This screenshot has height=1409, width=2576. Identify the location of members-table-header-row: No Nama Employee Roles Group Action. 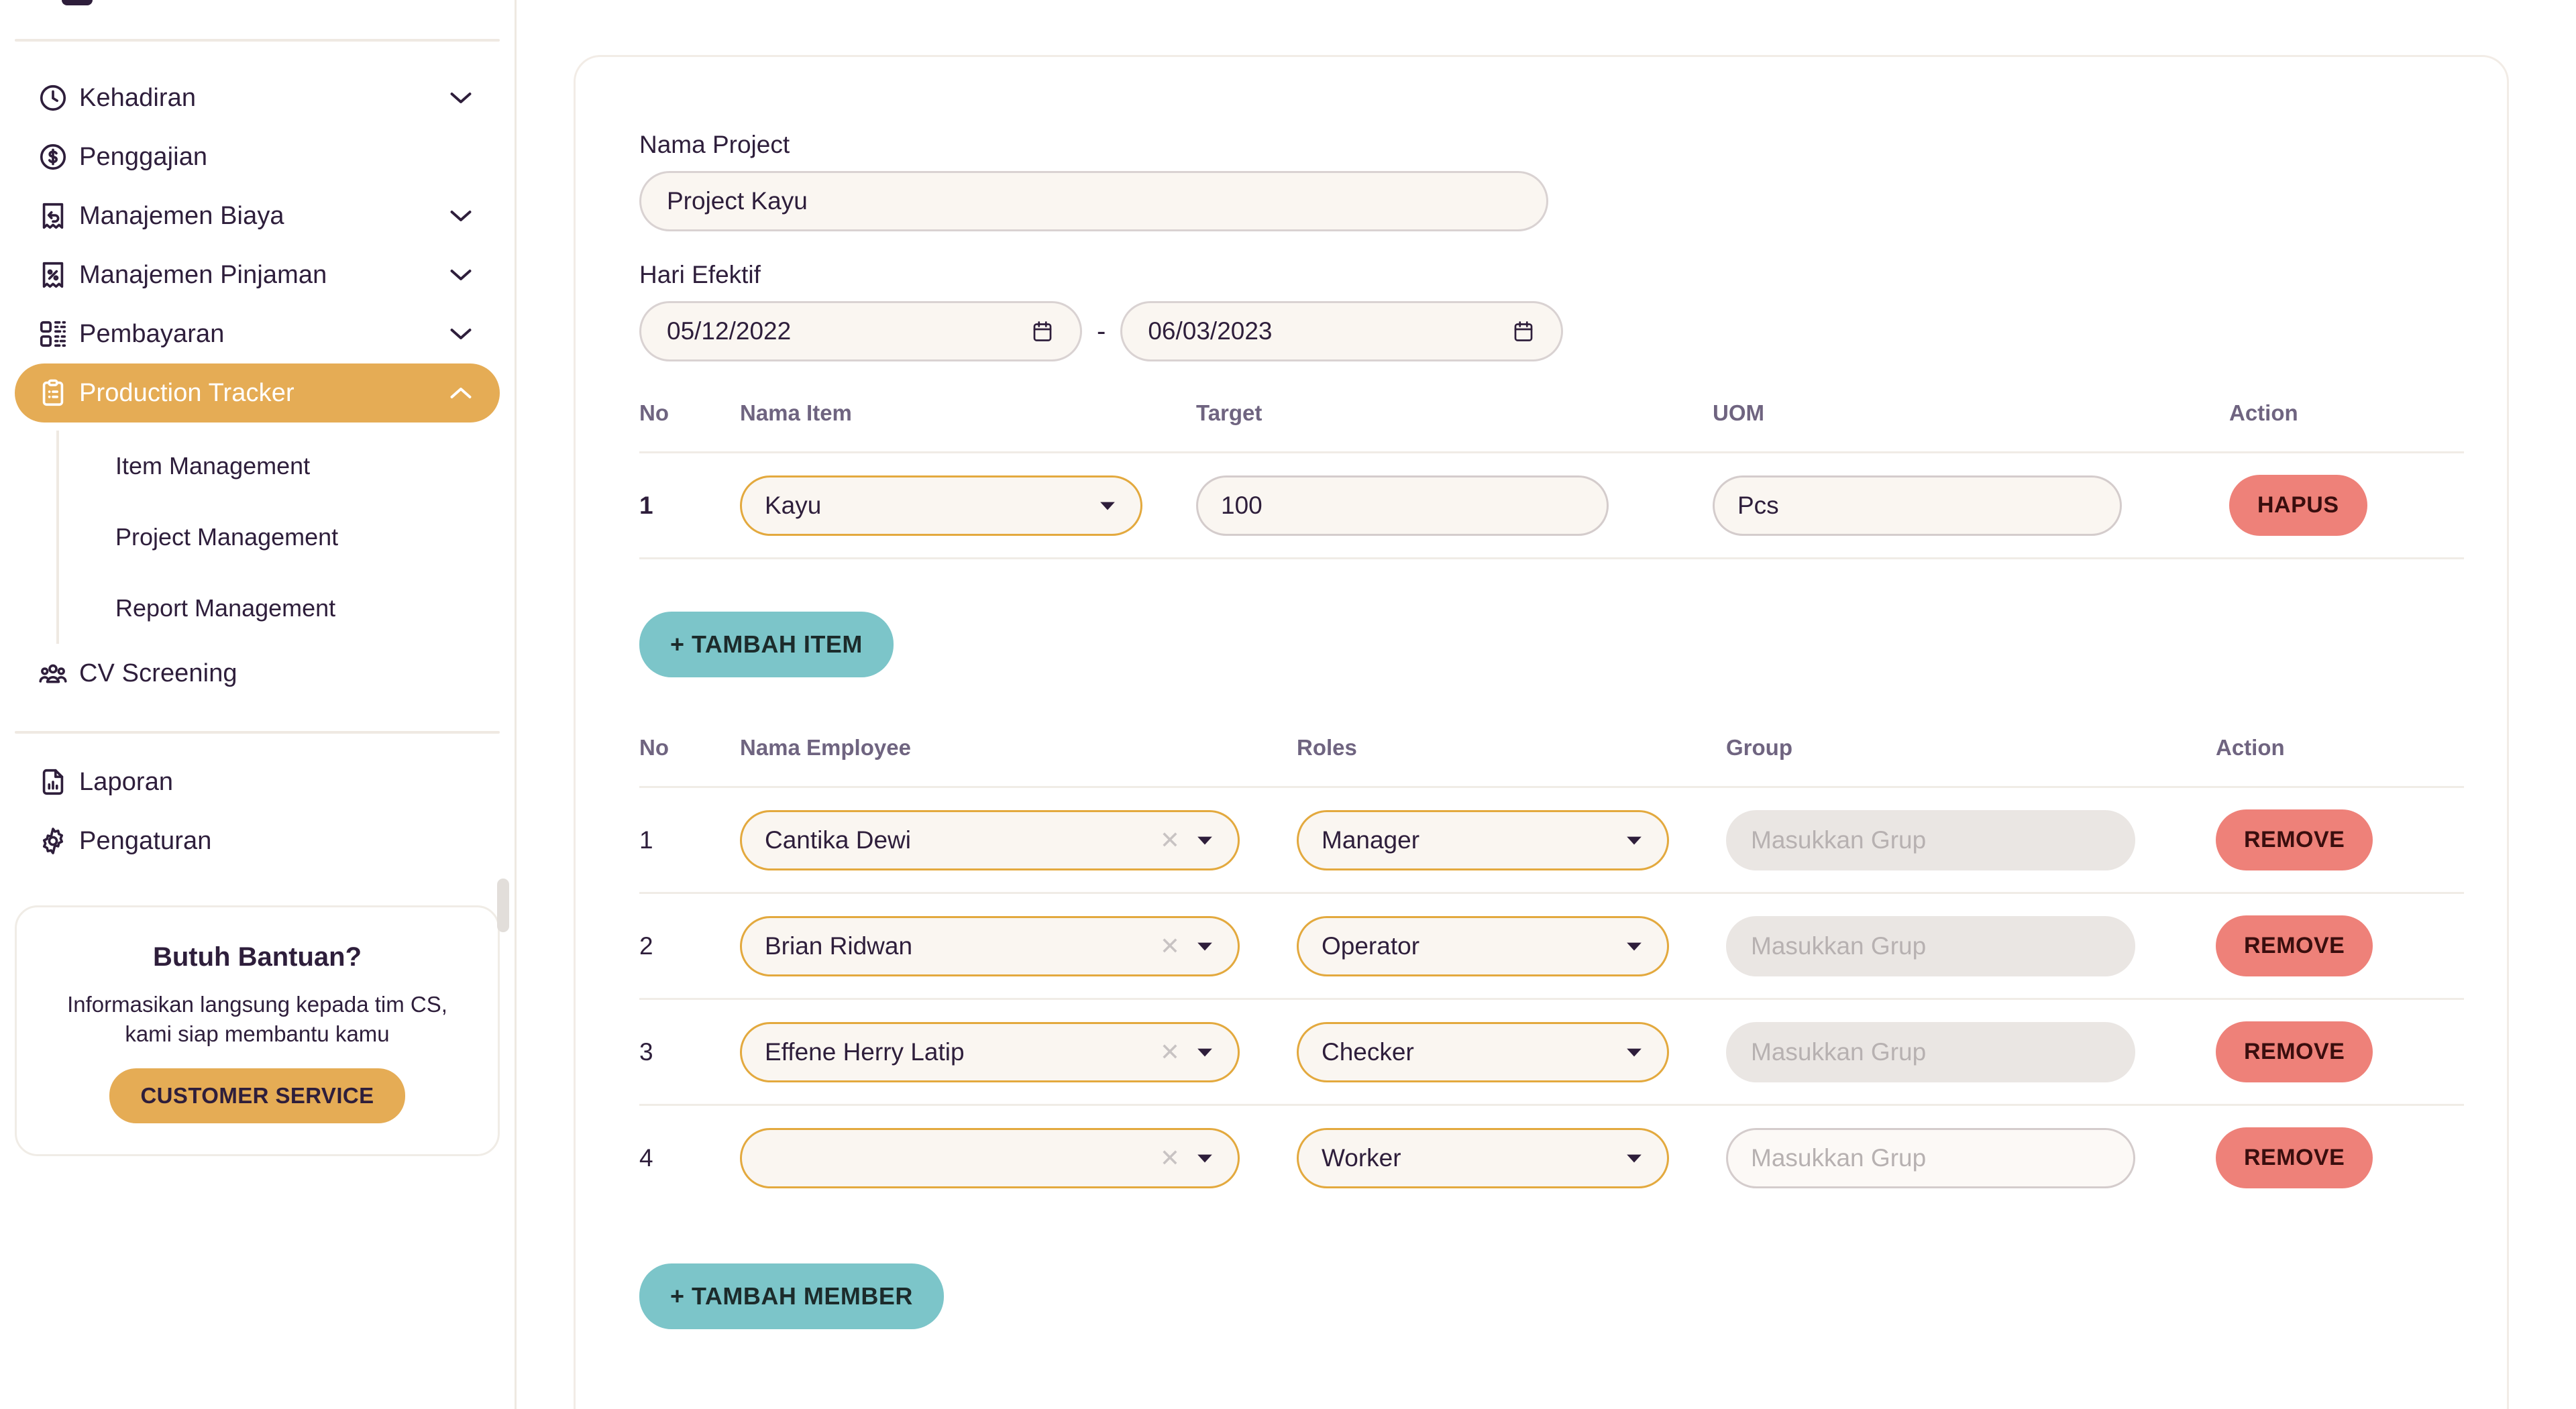
(1551, 761).